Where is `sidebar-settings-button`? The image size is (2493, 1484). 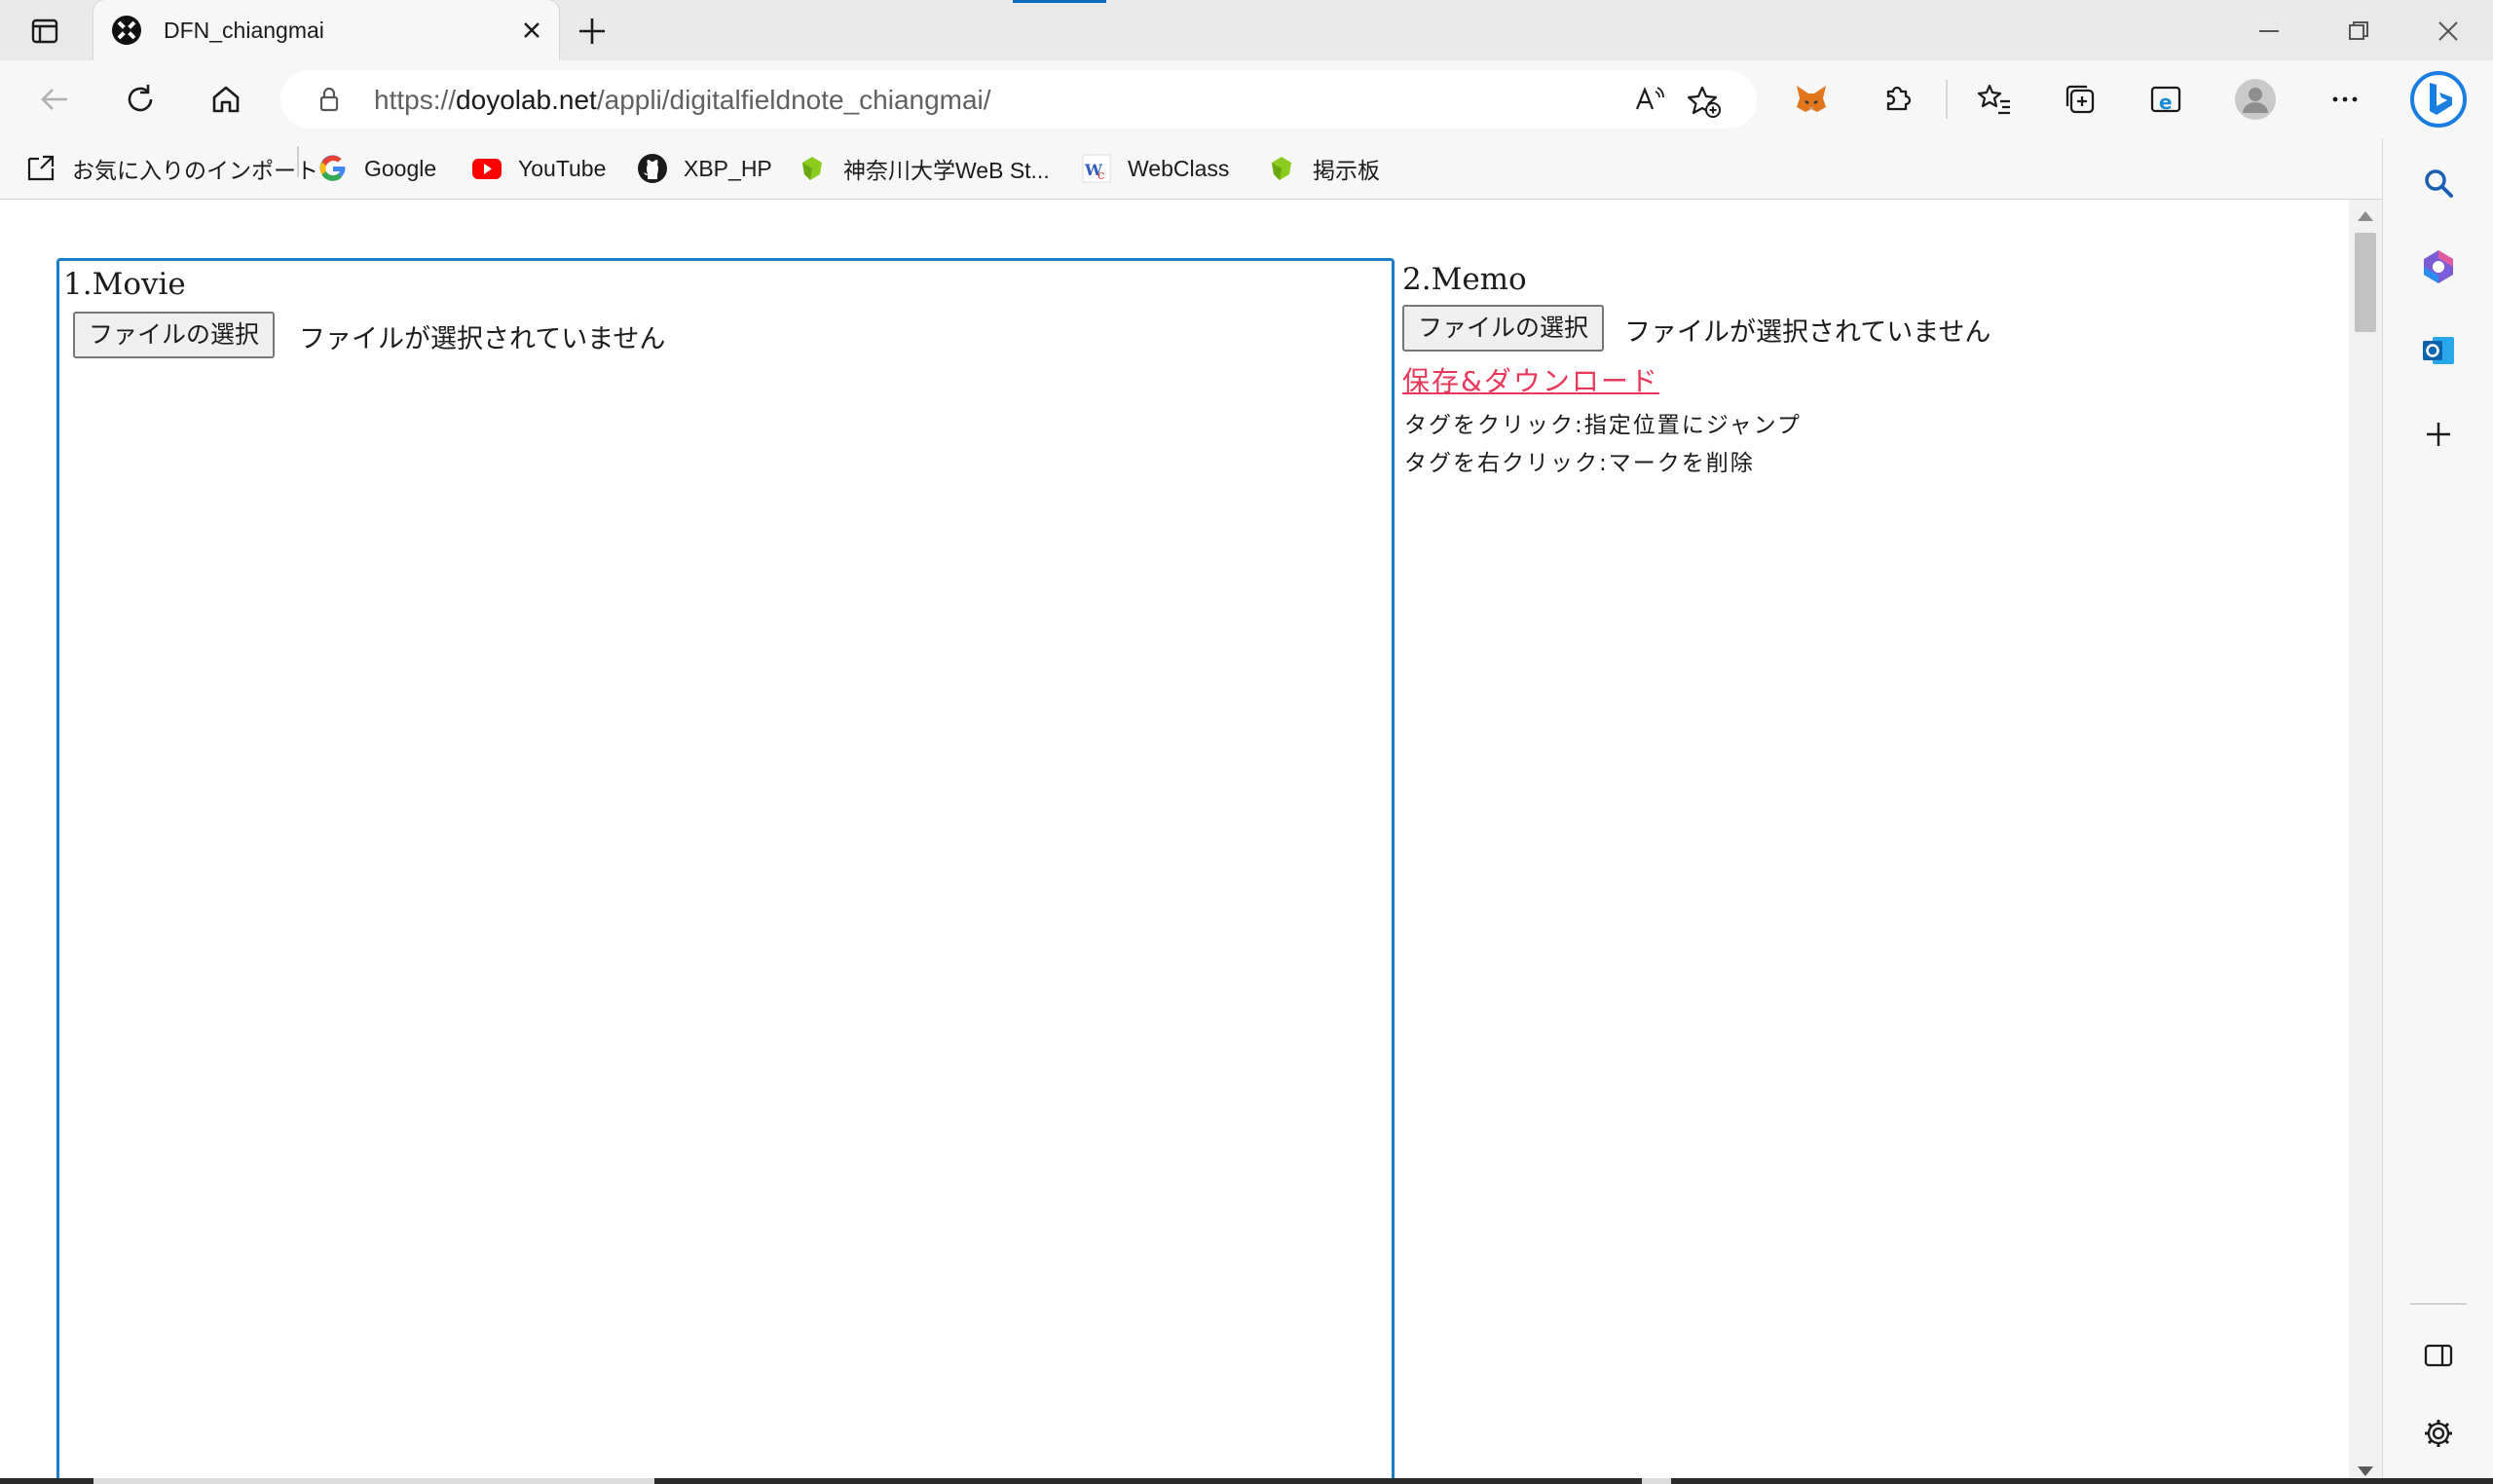
sidebar-settings-button is located at coordinates (2439, 1433).